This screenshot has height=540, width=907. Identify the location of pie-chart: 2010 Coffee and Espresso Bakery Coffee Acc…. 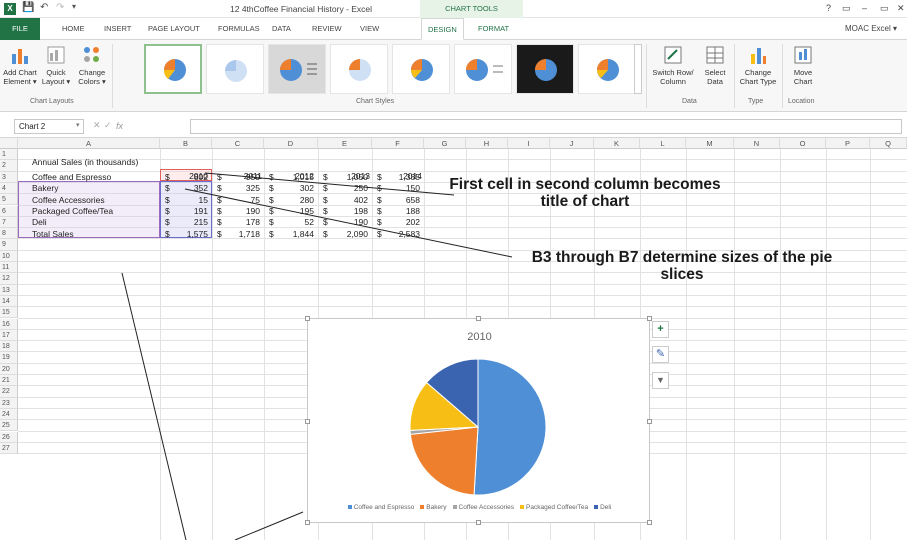
(478, 420).